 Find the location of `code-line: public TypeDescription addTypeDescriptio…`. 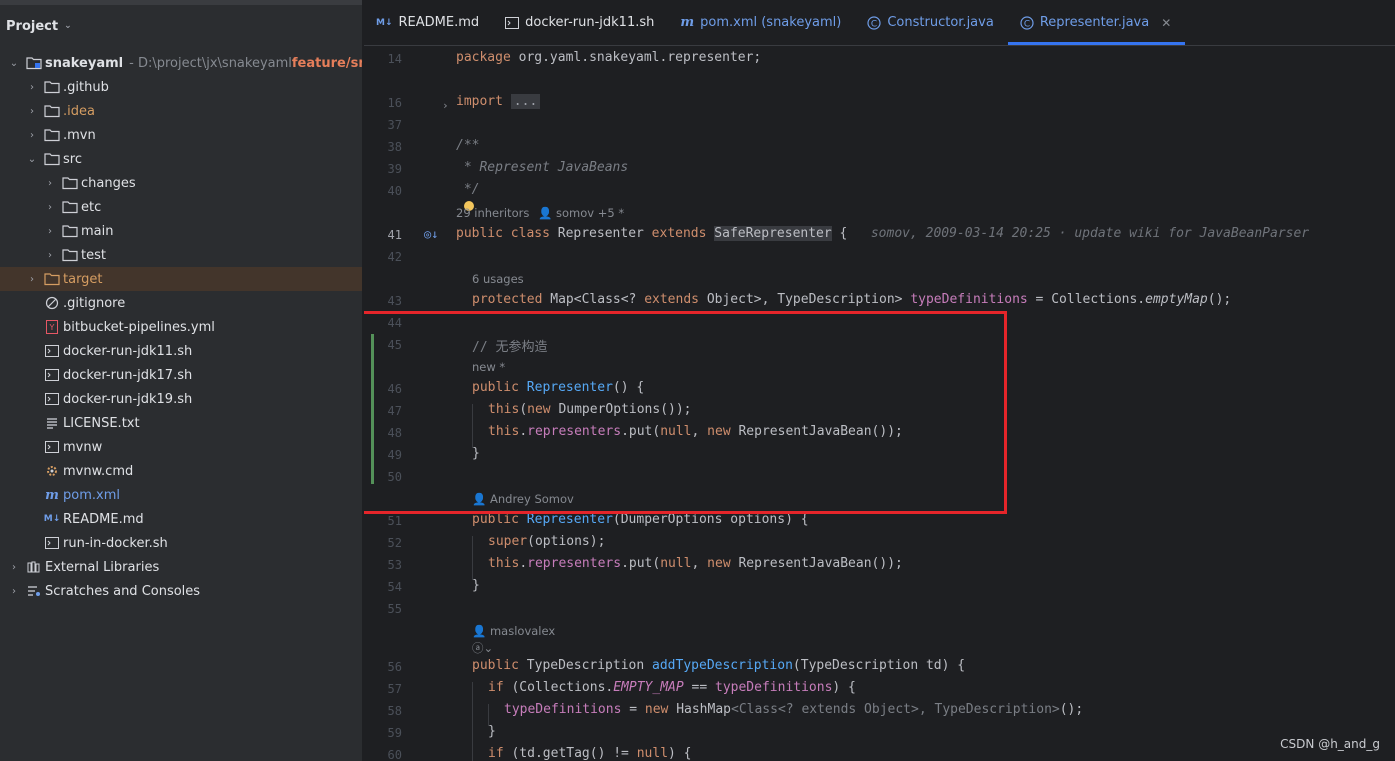

code-line: public TypeDescription addTypeDescriptio… is located at coordinates (718, 665).